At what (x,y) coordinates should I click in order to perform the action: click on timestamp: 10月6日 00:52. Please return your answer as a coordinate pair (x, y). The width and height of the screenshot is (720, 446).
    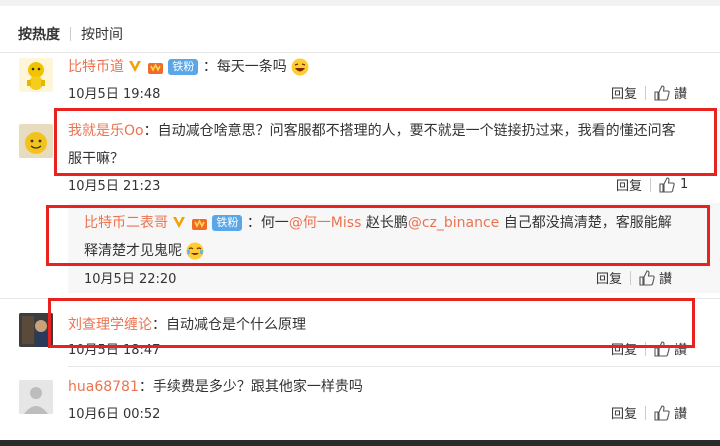
    Looking at the image, I should click on (114, 414).